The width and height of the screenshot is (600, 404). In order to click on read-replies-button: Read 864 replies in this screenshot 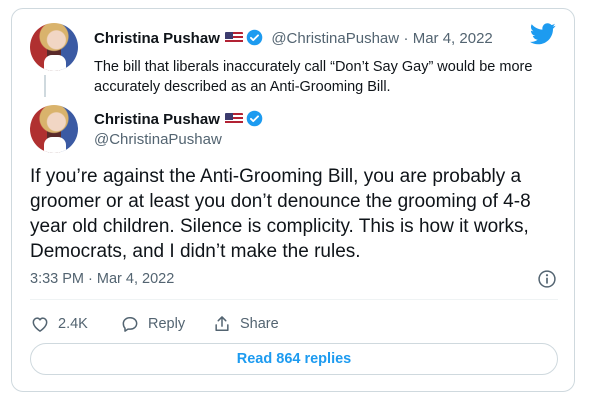, I will do `click(294, 359)`.